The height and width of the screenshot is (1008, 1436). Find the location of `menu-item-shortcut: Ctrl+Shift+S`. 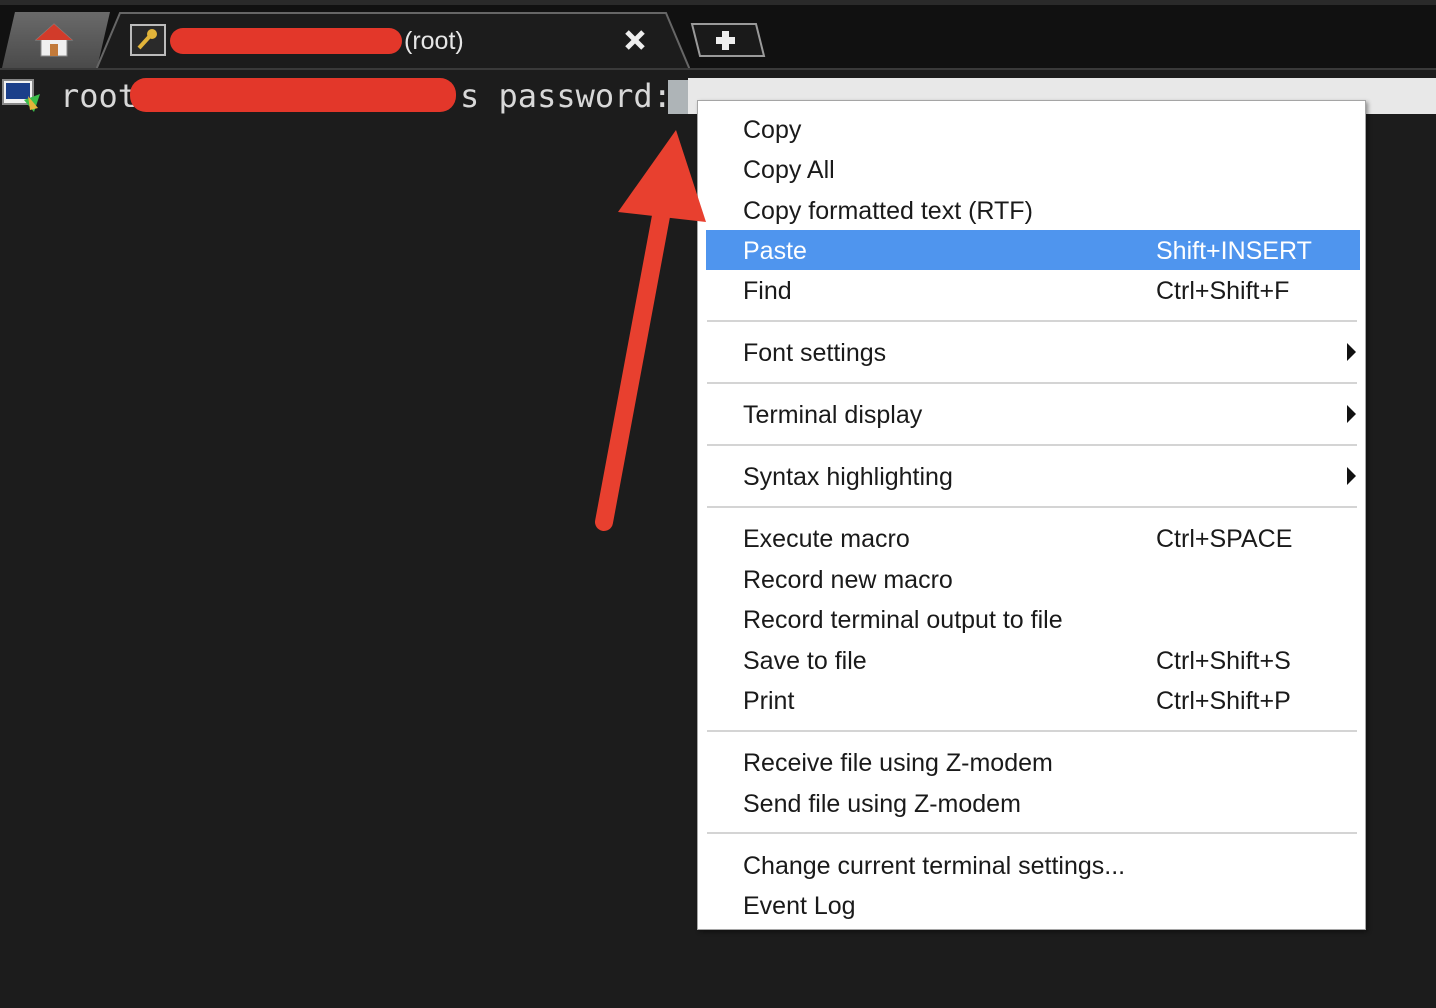

menu-item-shortcut: Ctrl+Shift+S is located at coordinates (1223, 661).